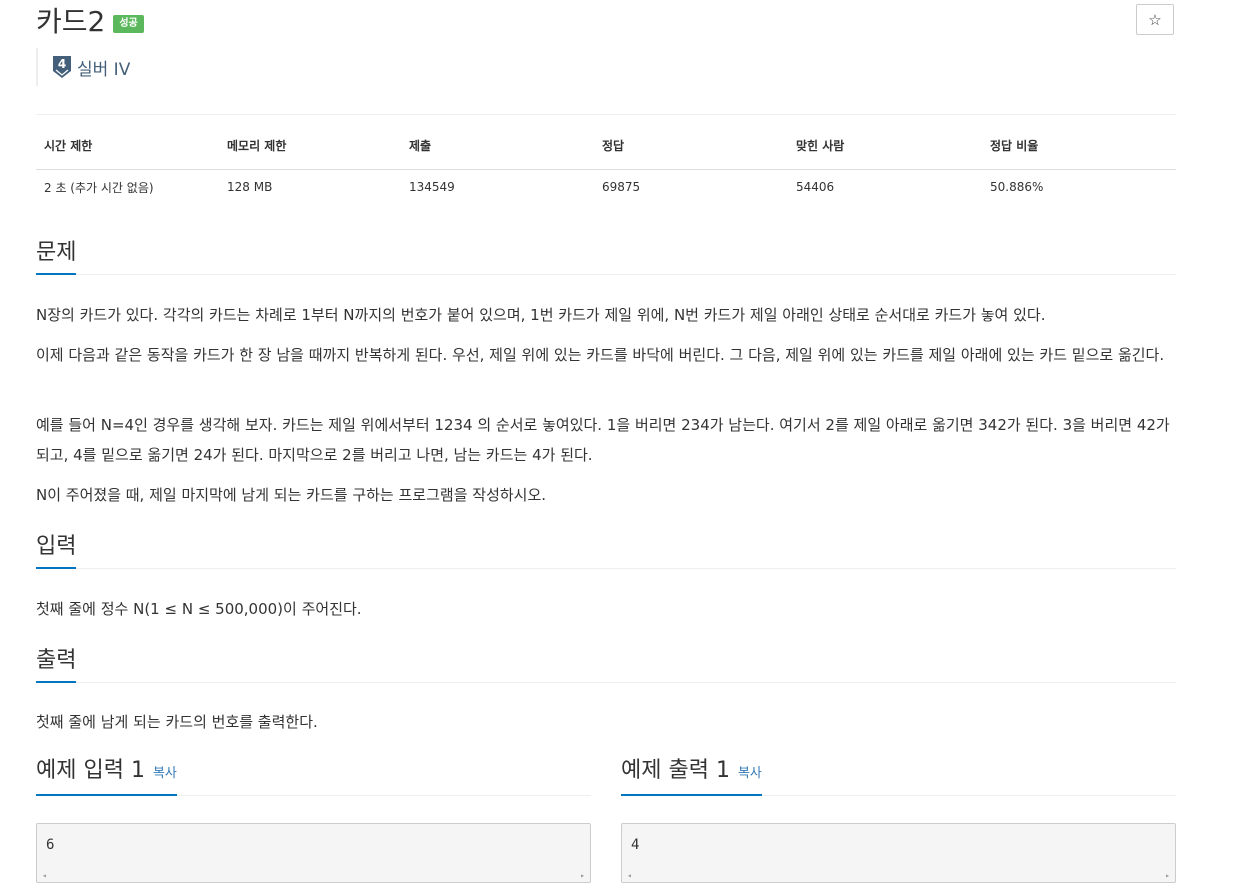  Describe the element at coordinates (99, 187) in the screenshot. I see `time-limit-value: 2 초 (추가 시간 없음)` at that location.